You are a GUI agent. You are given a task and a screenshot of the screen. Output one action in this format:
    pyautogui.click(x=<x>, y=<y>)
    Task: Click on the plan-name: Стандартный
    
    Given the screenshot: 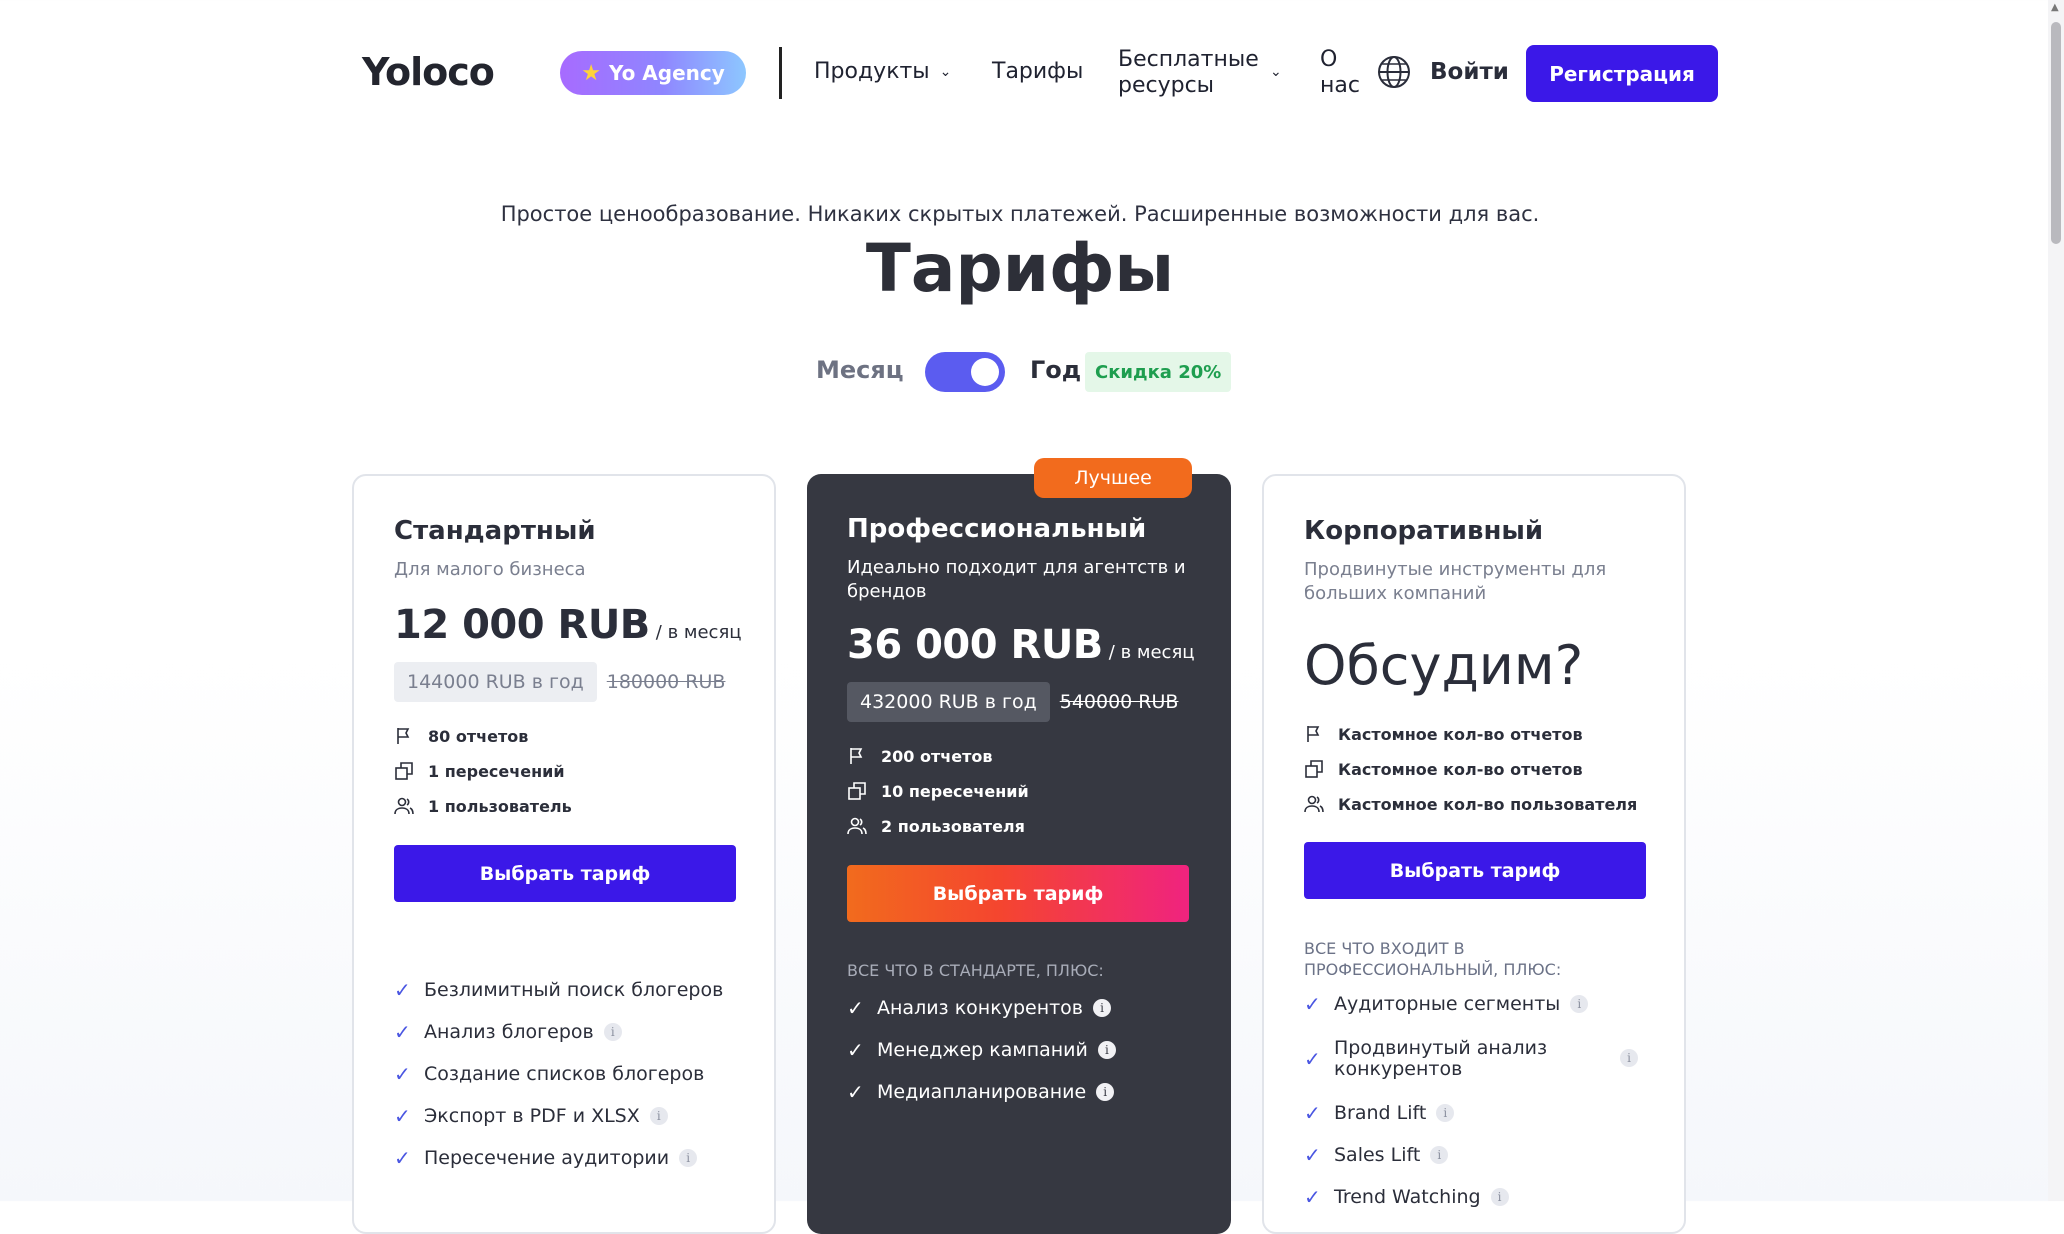 What is the action you would take?
    pyautogui.click(x=495, y=531)
    